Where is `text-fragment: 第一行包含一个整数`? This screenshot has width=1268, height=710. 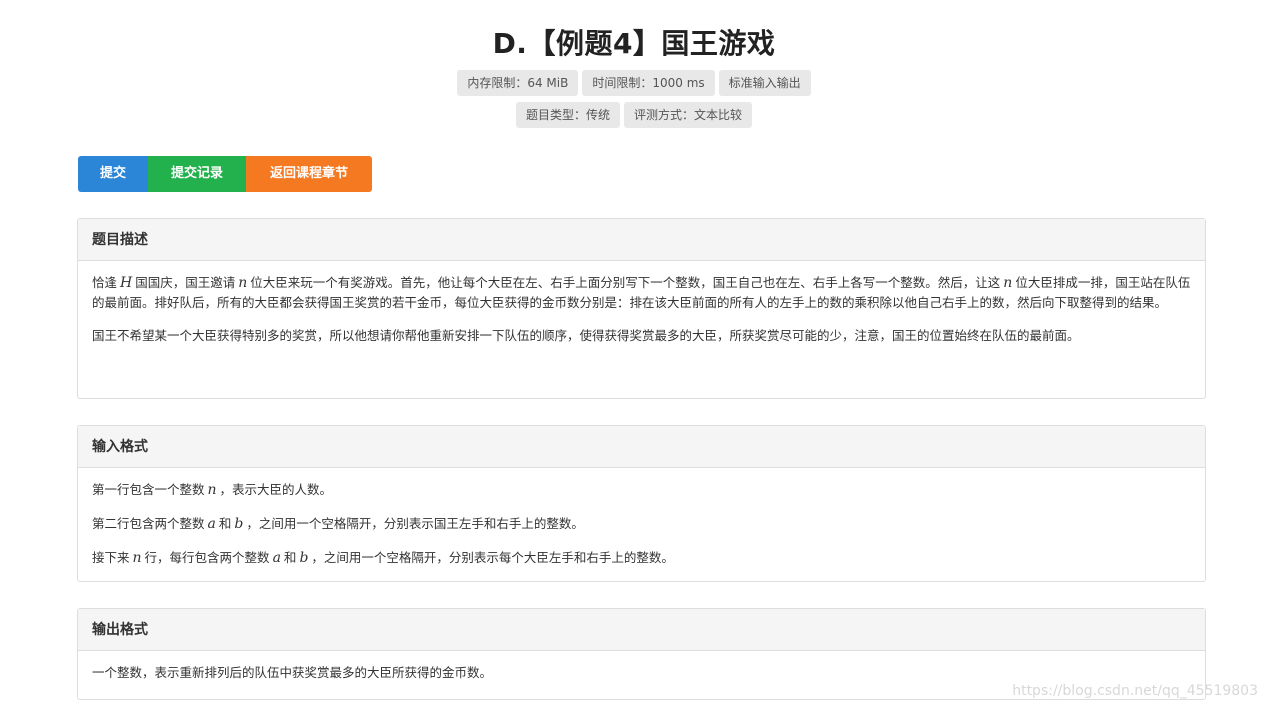 text-fragment: 第一行包含一个整数 is located at coordinates (148, 489).